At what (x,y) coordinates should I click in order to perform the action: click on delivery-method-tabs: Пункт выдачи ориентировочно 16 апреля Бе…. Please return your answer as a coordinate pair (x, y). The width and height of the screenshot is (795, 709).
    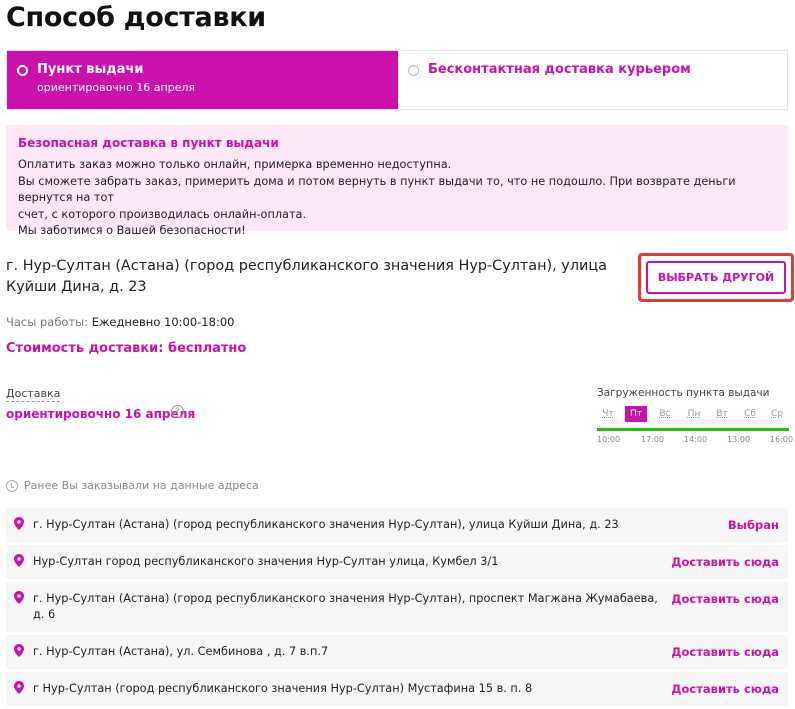
    Looking at the image, I should click on (397, 80).